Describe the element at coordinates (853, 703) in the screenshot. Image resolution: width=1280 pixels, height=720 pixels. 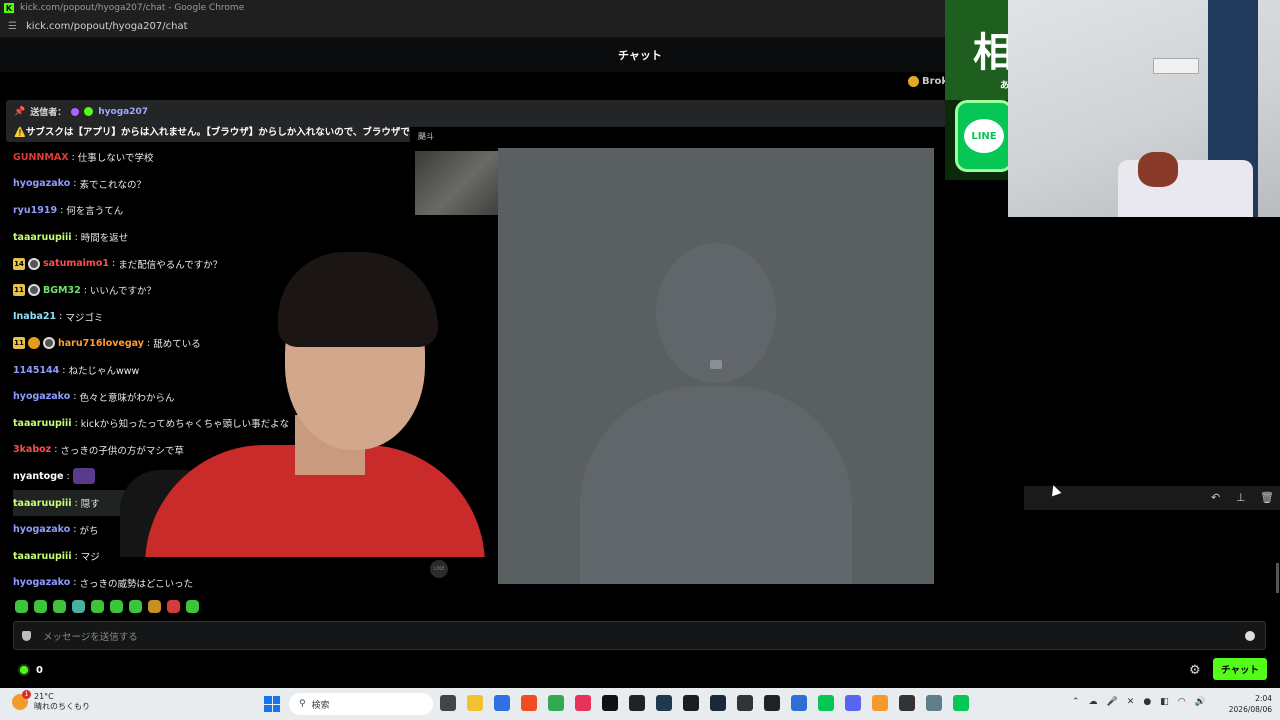
I see `discord-icon` at that location.